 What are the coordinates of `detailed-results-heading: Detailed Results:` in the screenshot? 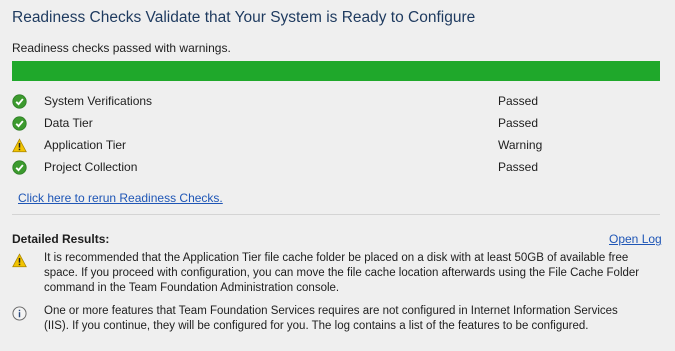 It's located at (61, 239).